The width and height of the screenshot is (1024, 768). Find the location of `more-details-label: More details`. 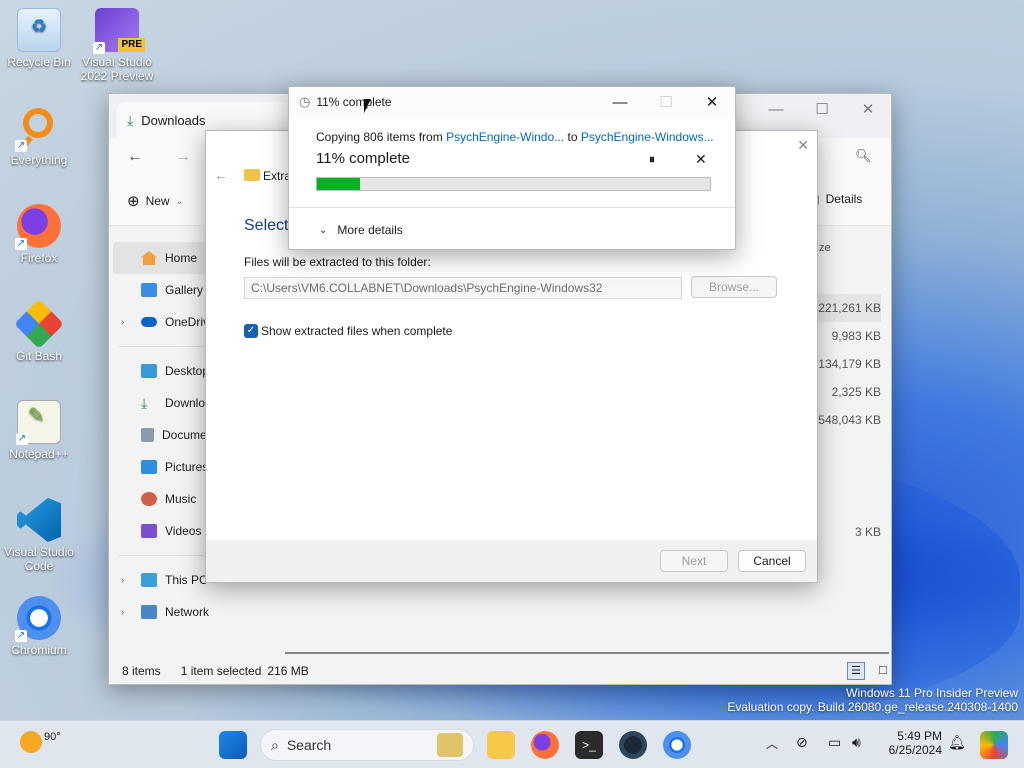

more-details-label: More details is located at coordinates (370, 230).